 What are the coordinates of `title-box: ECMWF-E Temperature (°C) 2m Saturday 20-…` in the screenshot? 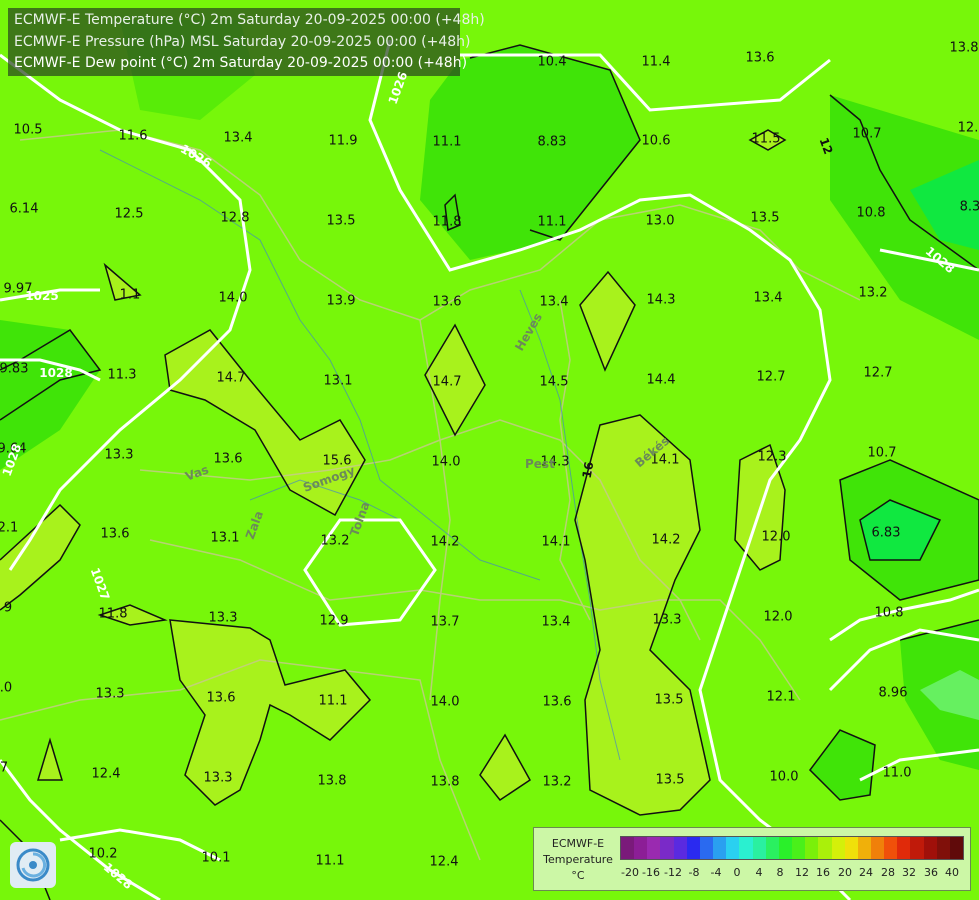 It's located at (246, 42).